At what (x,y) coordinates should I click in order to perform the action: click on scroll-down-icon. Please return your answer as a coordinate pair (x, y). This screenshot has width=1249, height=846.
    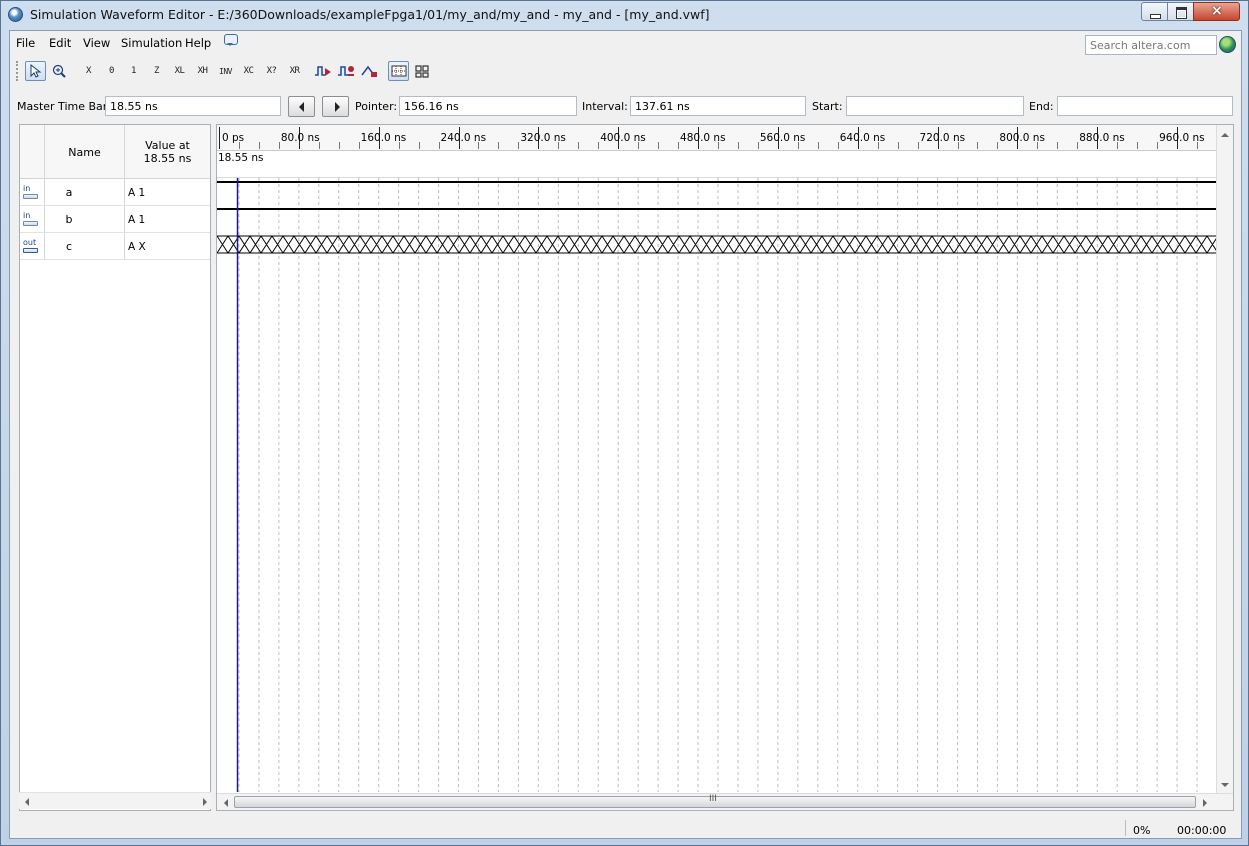
    Looking at the image, I should click on (1225, 787).